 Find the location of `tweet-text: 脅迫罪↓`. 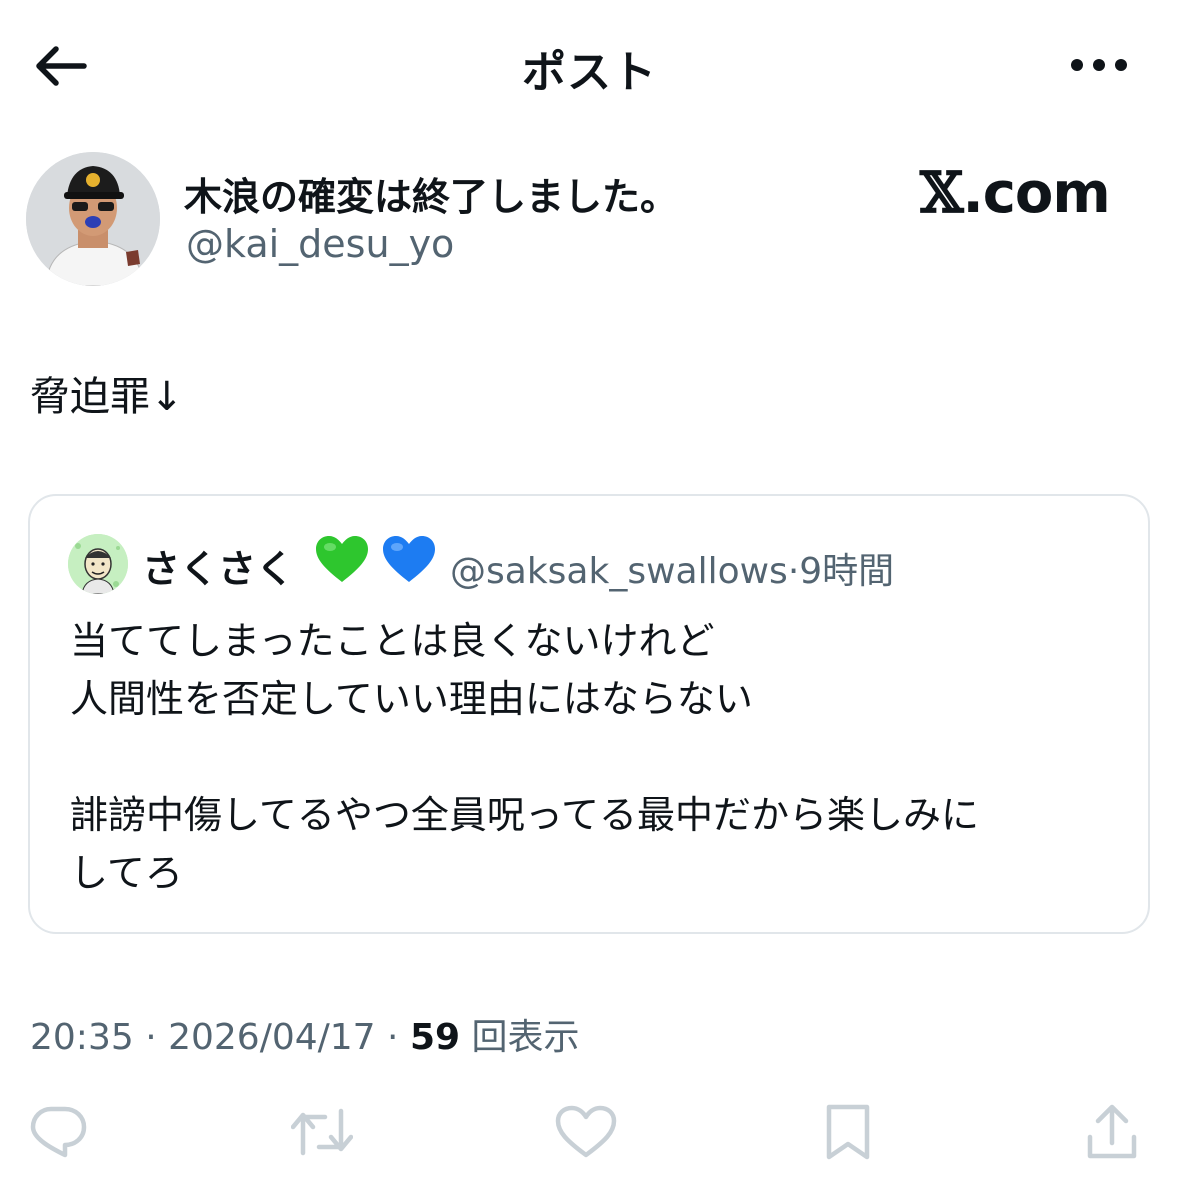

tweet-text: 脅迫罪↓ is located at coordinates (107, 397).